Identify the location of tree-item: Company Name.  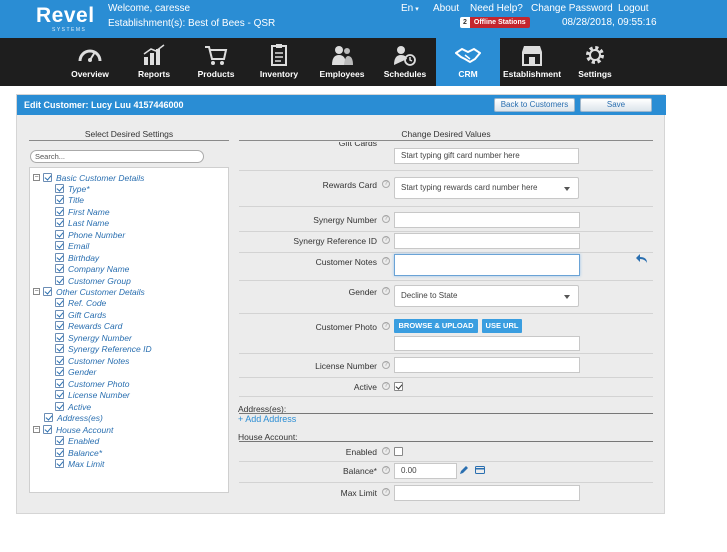
(92, 268).